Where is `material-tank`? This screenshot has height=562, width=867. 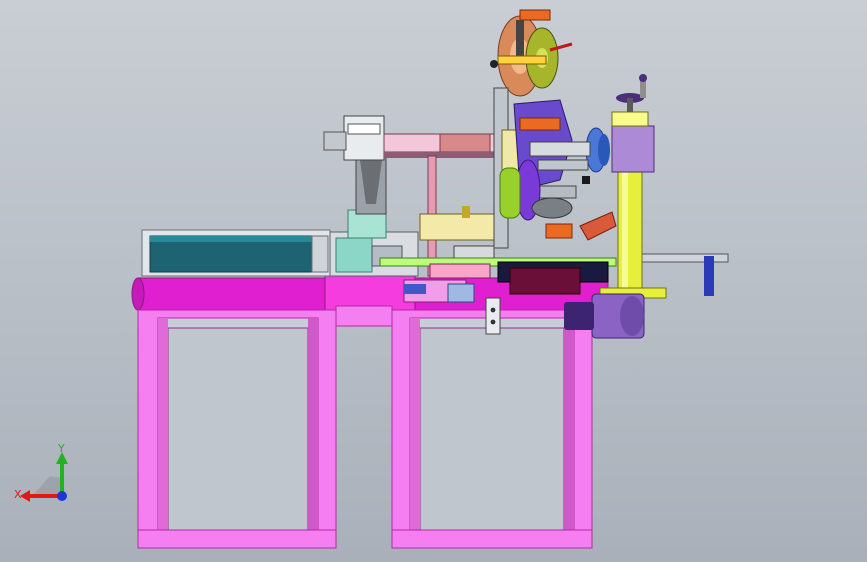
material-tank is located at coordinates (236, 253).